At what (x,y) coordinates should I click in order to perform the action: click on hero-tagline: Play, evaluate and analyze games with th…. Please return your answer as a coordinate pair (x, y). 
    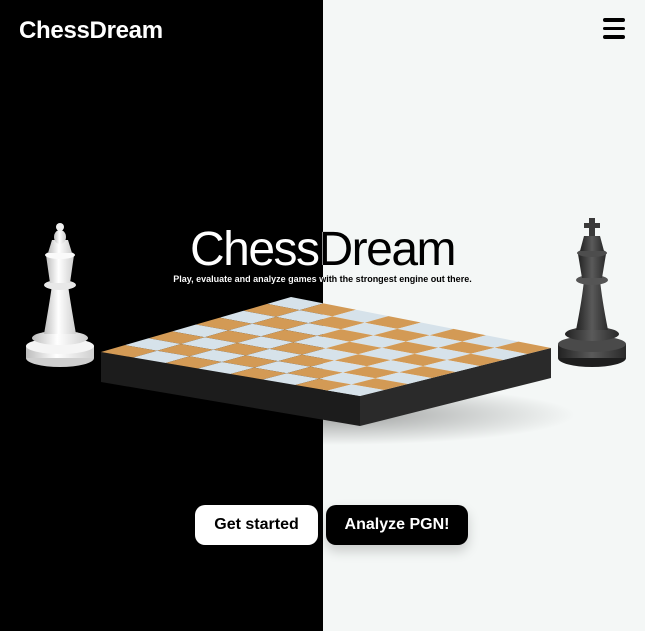
    Looking at the image, I should click on (322, 279).